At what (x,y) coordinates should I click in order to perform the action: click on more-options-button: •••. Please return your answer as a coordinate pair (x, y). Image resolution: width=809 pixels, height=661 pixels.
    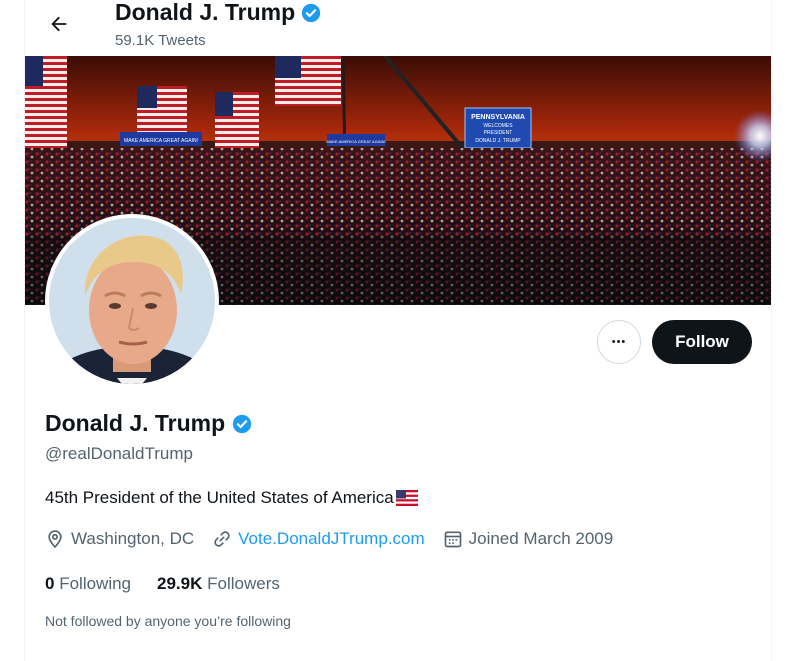
    Looking at the image, I should click on (619, 342).